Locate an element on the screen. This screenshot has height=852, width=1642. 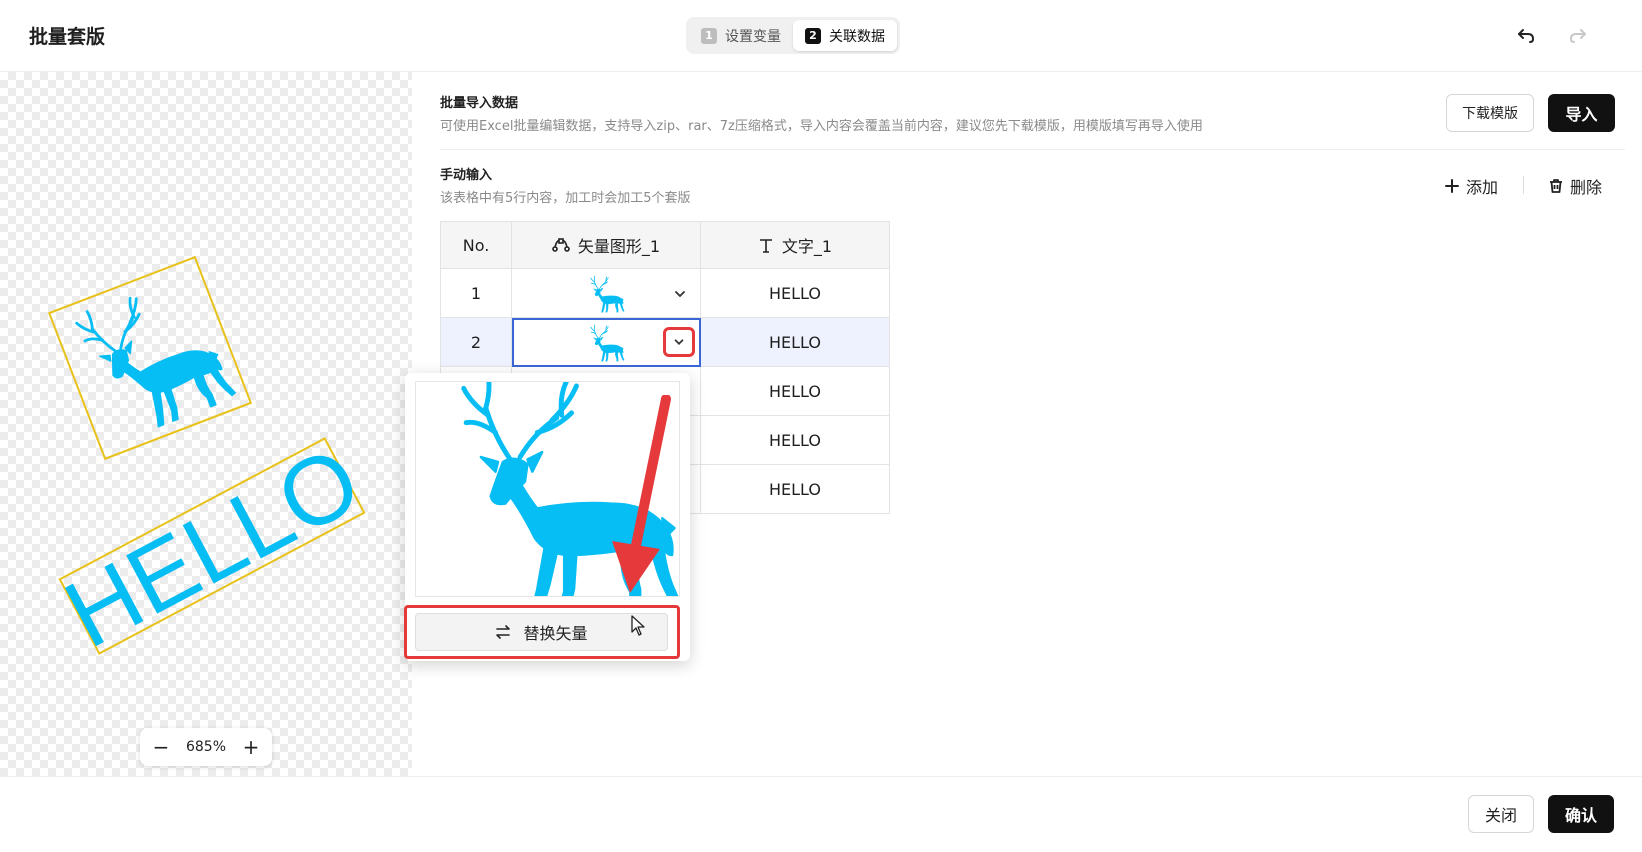
redo-button is located at coordinates (1578, 36).